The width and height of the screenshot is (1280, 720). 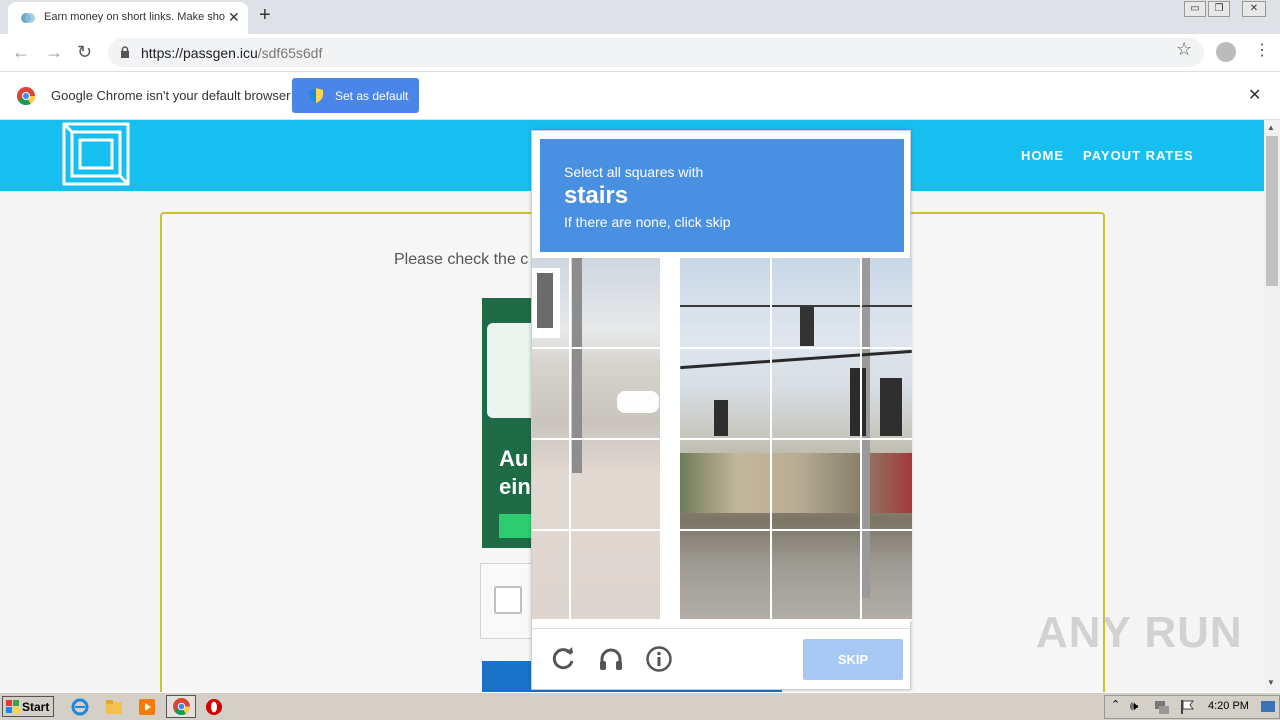 I want to click on captcha-instruction: Select all squares with, so click(x=634, y=172).